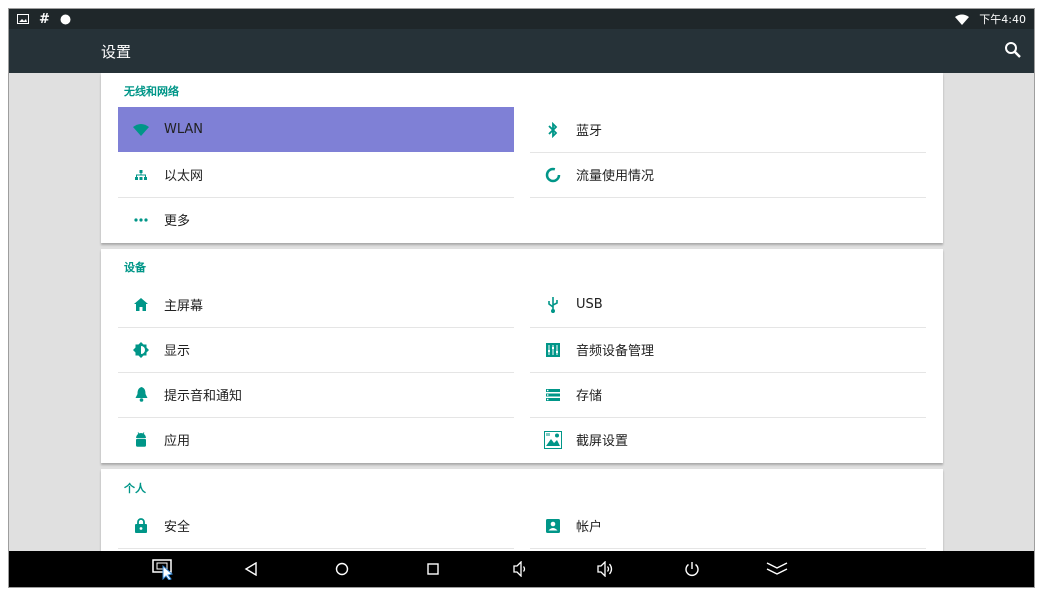  Describe the element at coordinates (522, 510) in the screenshot. I see `section-personal: 个人 安全 帐户` at that location.